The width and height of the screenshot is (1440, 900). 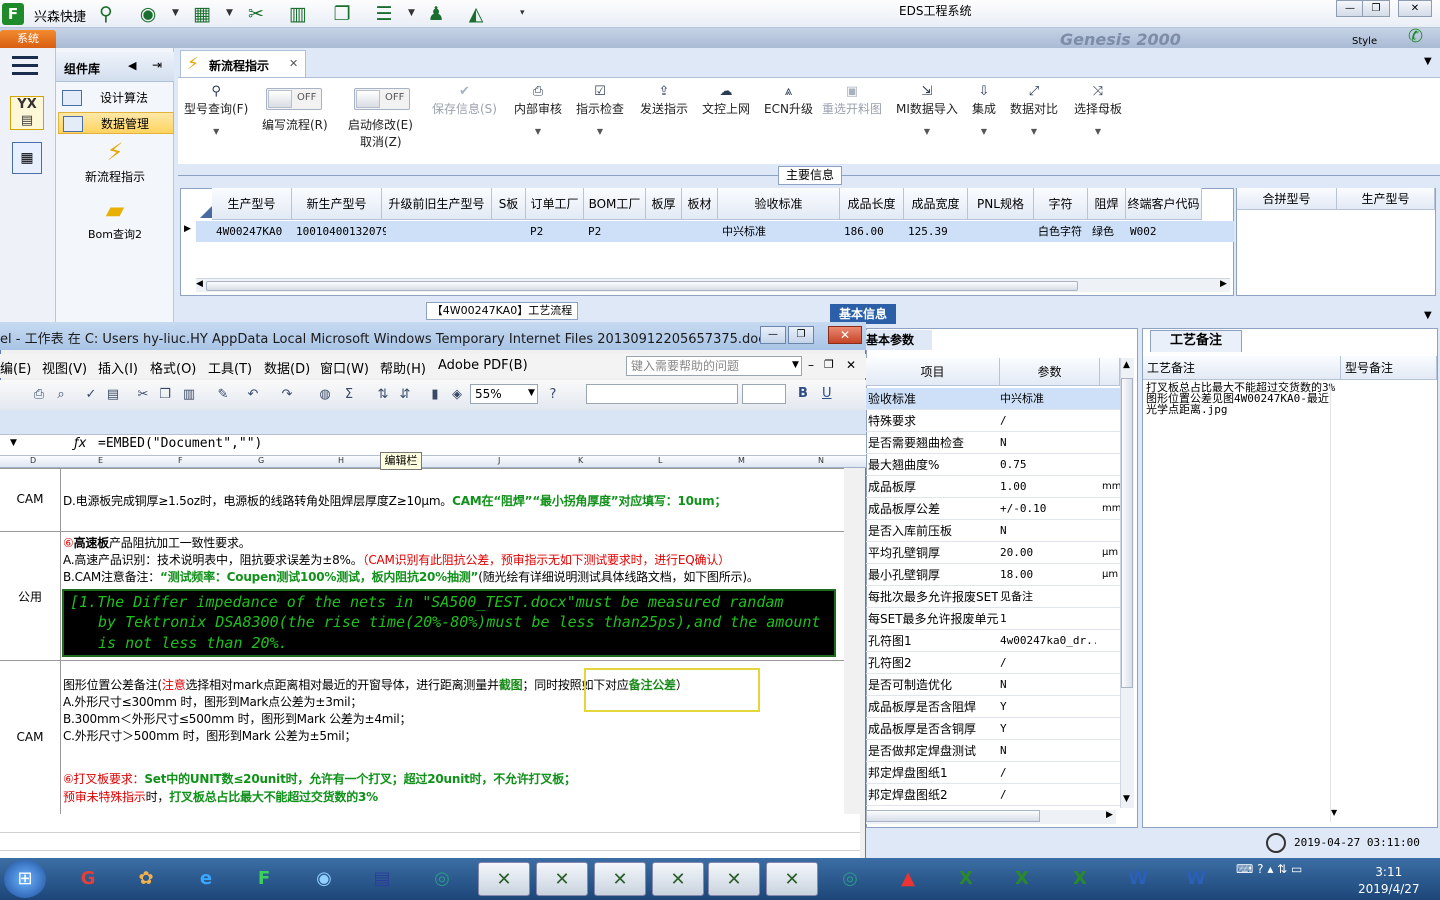 What do you see at coordinates (852, 641) in the screenshot?
I see `vertical-scrollbar` at bounding box center [852, 641].